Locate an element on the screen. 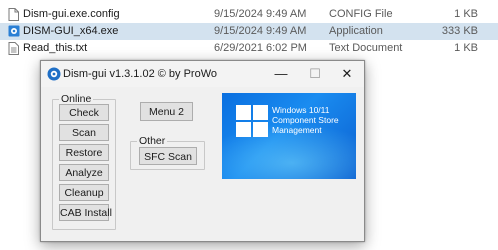 The image size is (498, 250). banner-text: Windows 10/11 Component Store Management is located at coordinates (305, 120).